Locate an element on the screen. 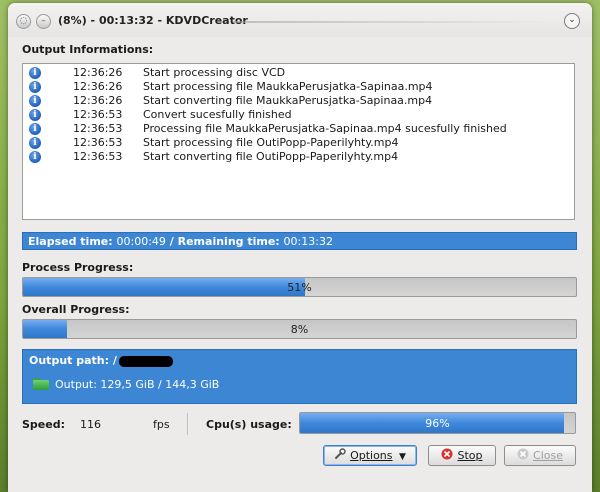  cpu-usage-bar: 96% is located at coordinates (437, 423).